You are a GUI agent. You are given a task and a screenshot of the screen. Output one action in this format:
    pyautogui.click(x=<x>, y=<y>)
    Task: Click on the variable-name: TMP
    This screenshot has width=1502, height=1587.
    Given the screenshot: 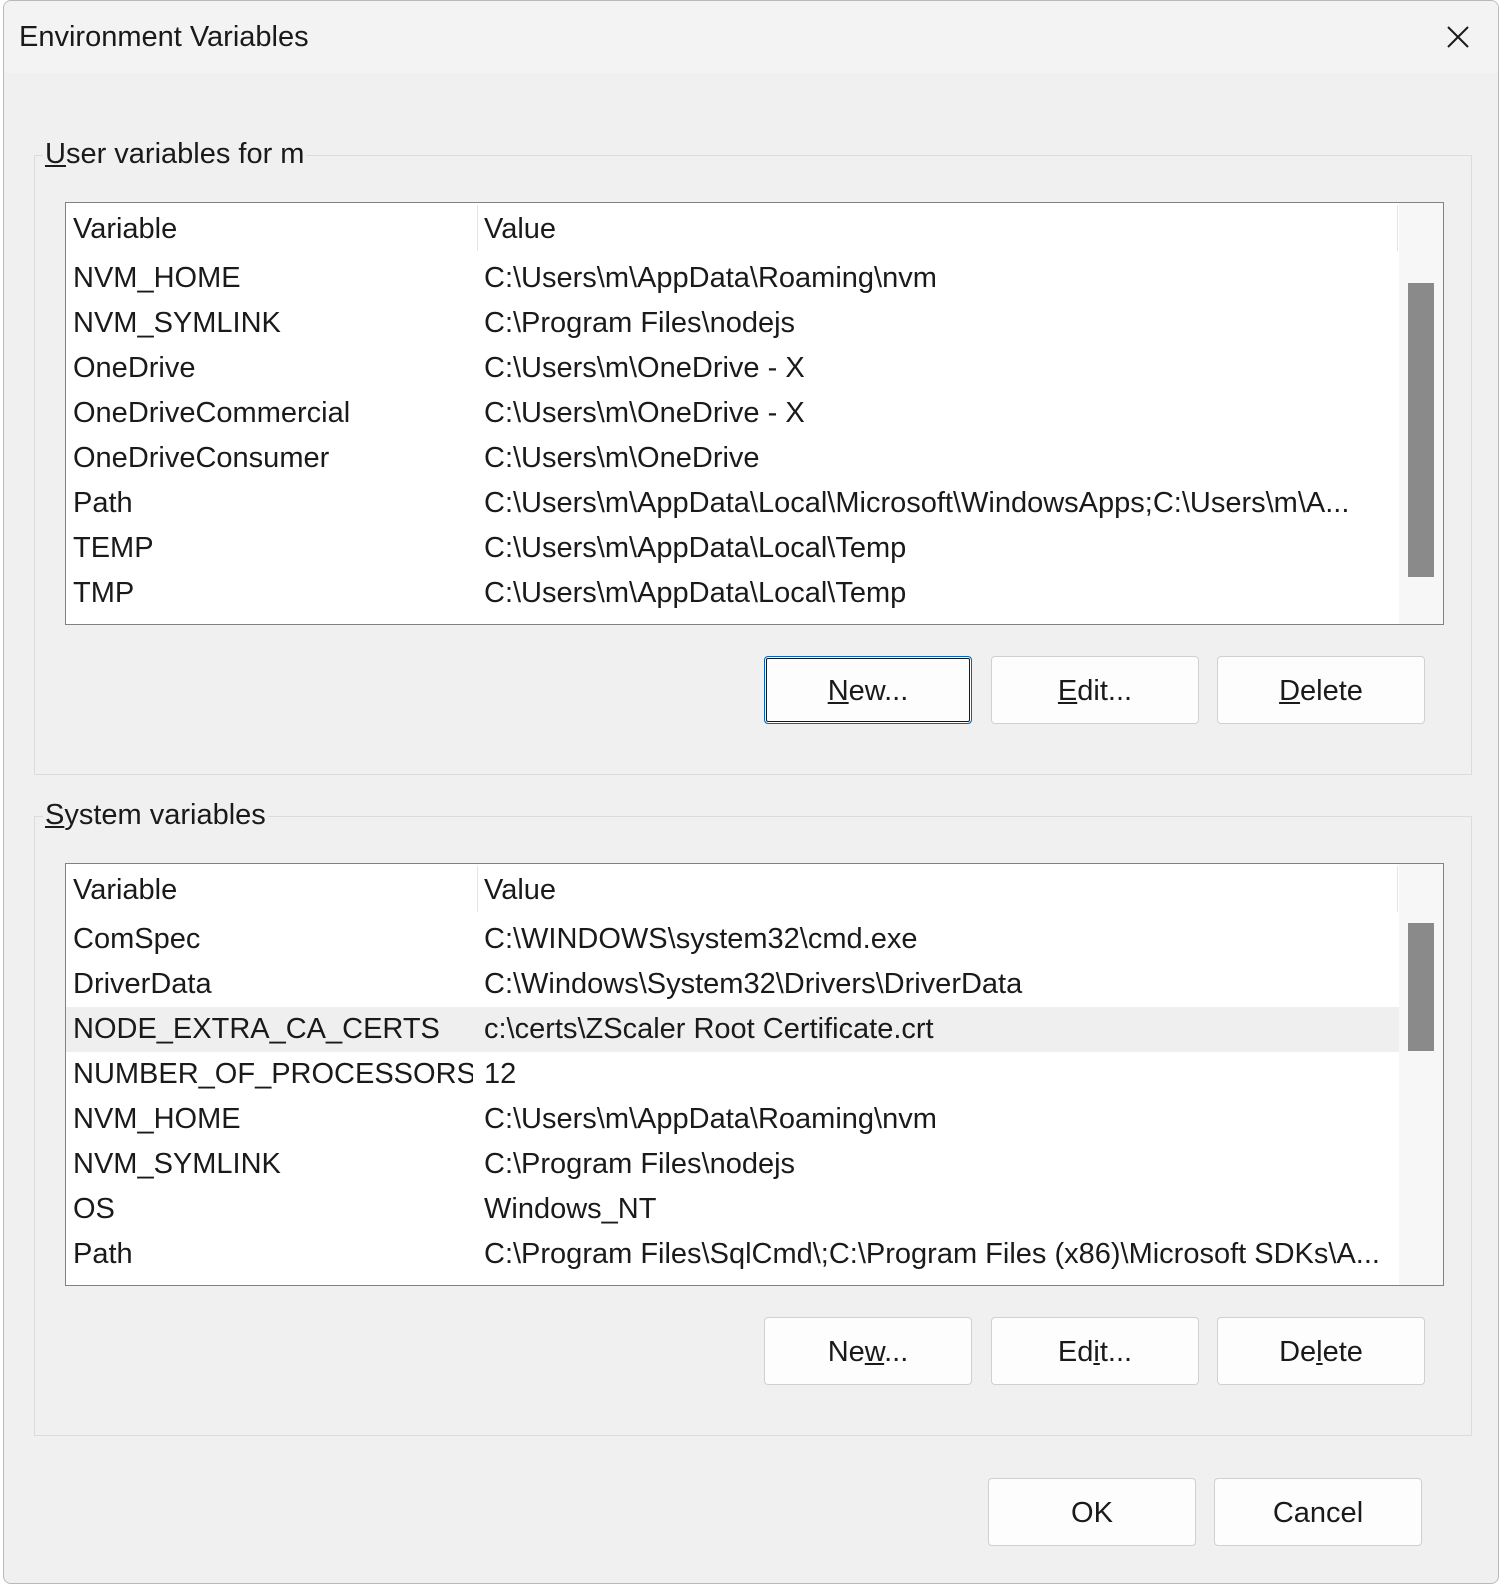 What is the action you would take?
    pyautogui.click(x=104, y=593)
    